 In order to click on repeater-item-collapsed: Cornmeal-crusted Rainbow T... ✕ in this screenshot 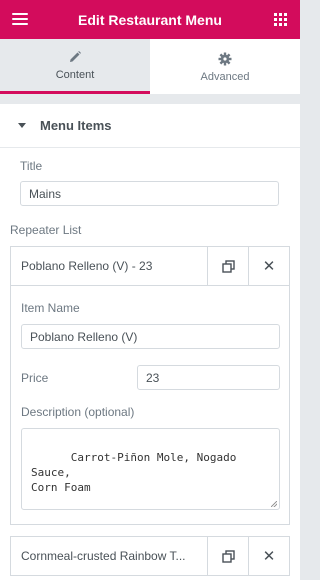, I will do `click(150, 556)`.